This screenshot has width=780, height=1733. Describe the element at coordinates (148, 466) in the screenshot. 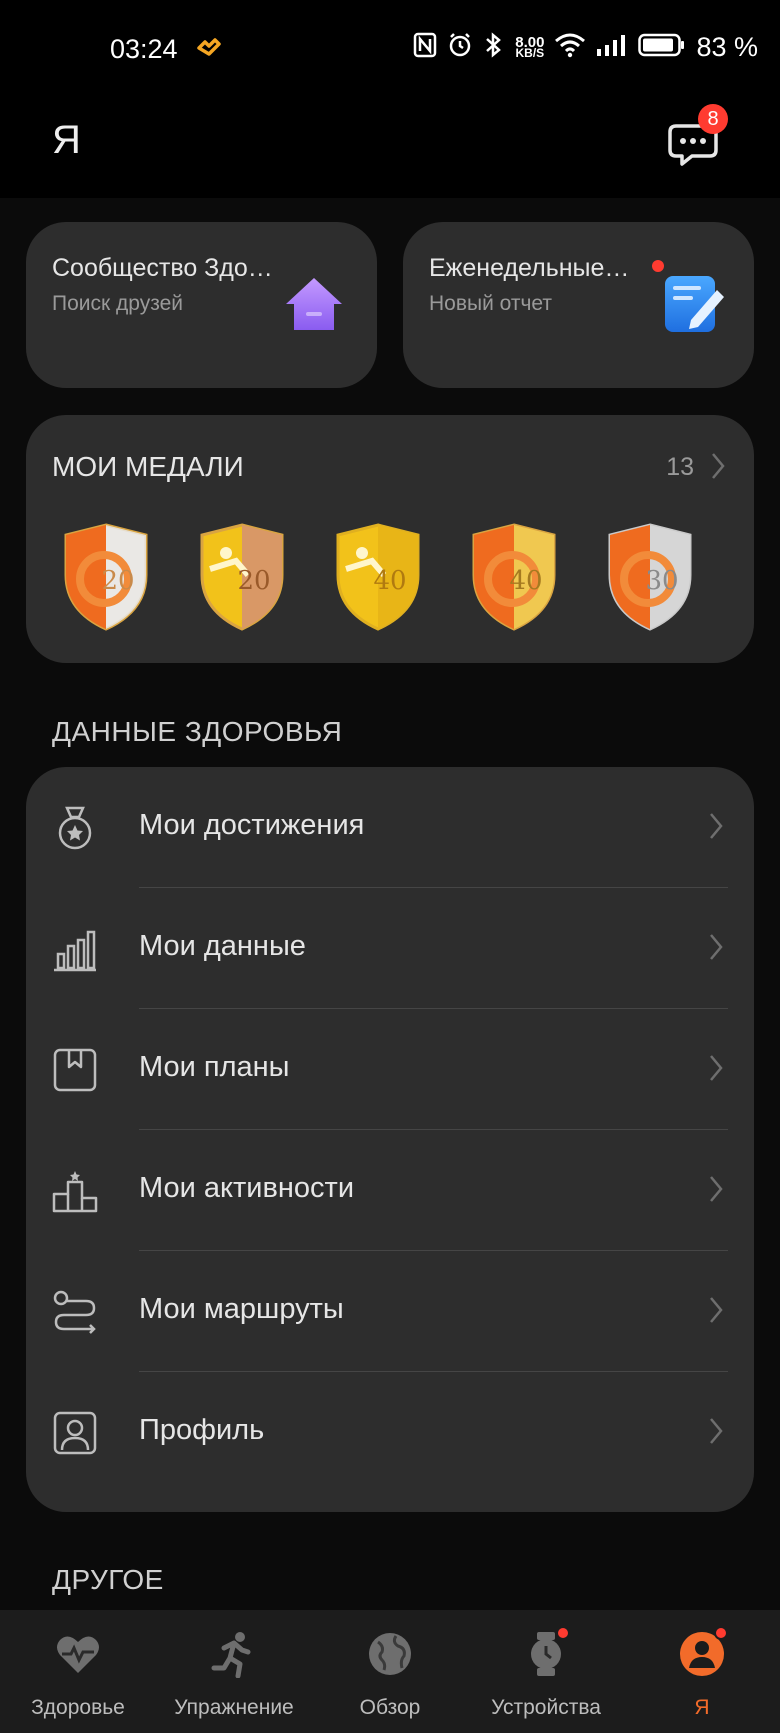

I see `medals-title: МОИ МЕДАЛИ` at that location.